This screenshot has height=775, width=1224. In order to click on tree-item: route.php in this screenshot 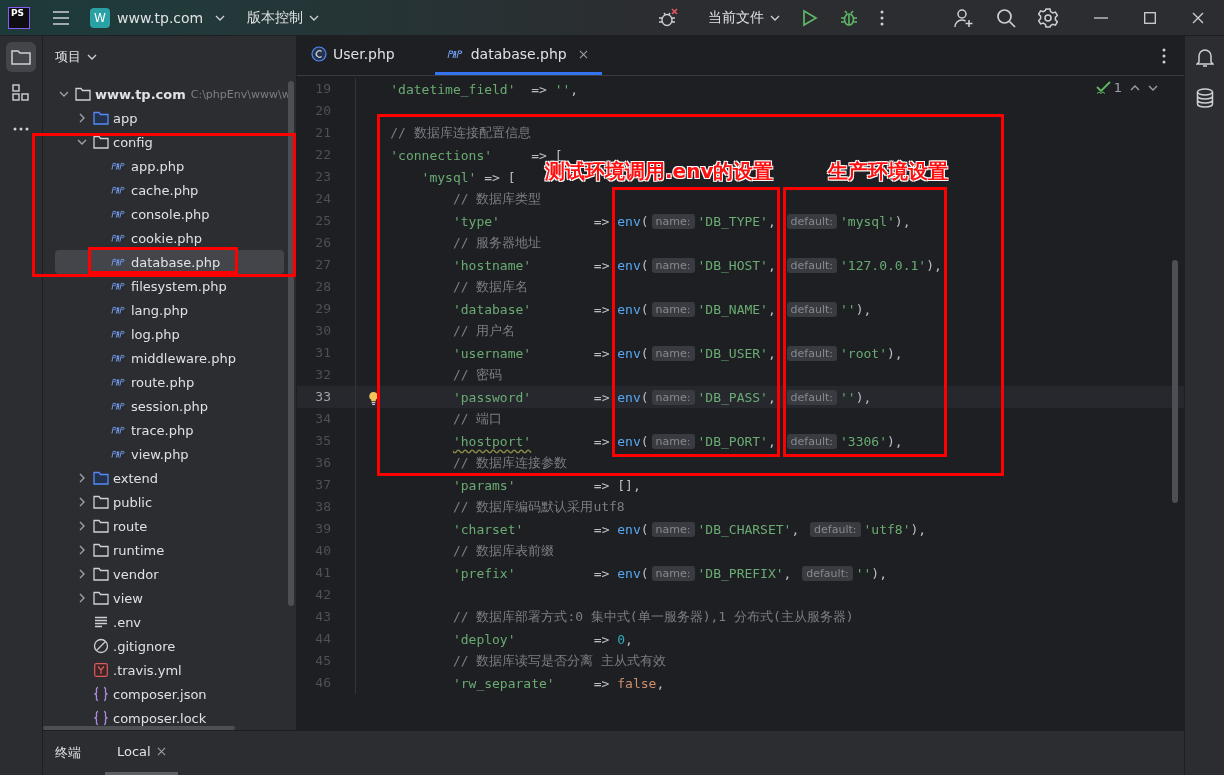, I will do `click(167, 382)`.